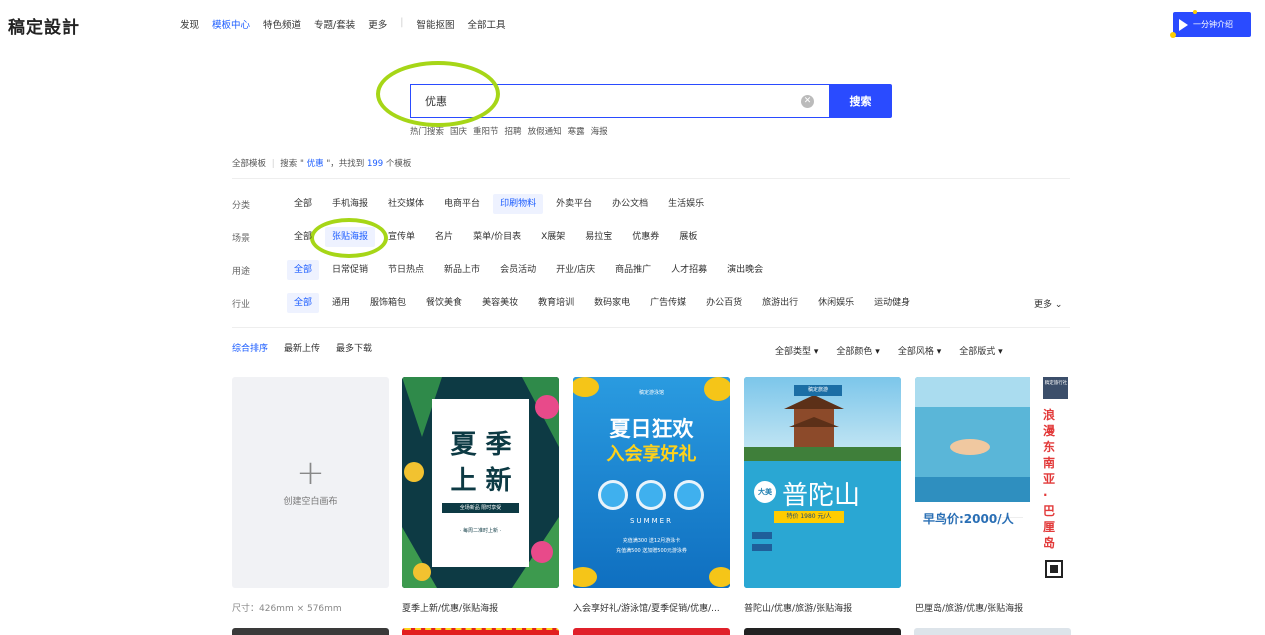 This screenshot has height=635, width=1265. I want to click on summary-keyword: 优惠, so click(315, 164).